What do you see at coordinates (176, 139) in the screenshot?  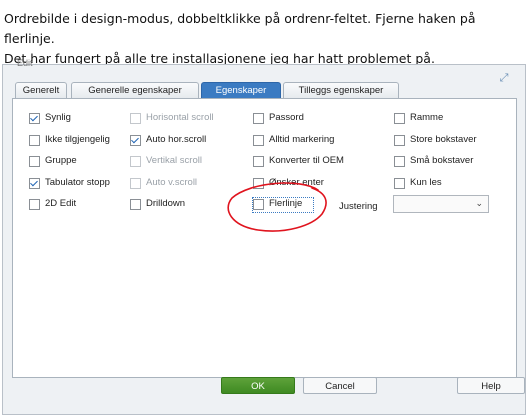 I see `checkbox-label: Auto hor.scroll` at bounding box center [176, 139].